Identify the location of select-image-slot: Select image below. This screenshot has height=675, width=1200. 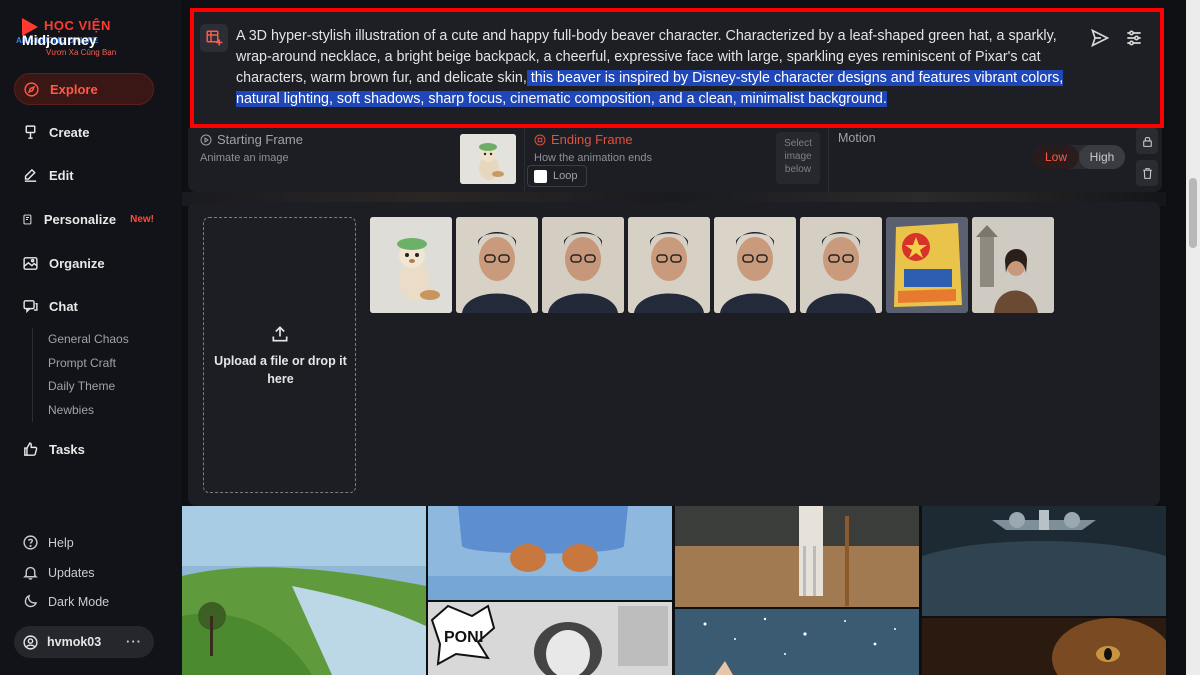
(798, 158).